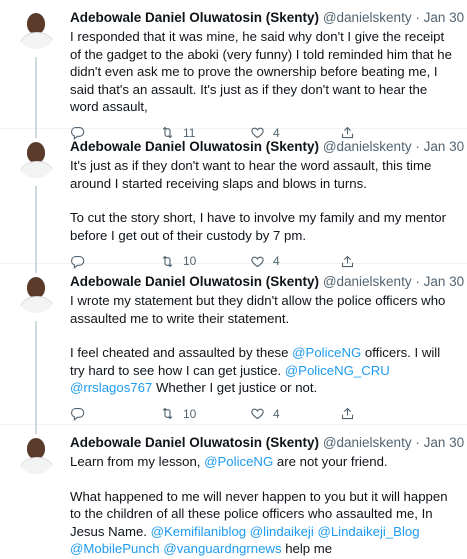  What do you see at coordinates (181, 352) in the screenshot?
I see `tweet-text-segment: I feel cheated and assaulted by these` at bounding box center [181, 352].